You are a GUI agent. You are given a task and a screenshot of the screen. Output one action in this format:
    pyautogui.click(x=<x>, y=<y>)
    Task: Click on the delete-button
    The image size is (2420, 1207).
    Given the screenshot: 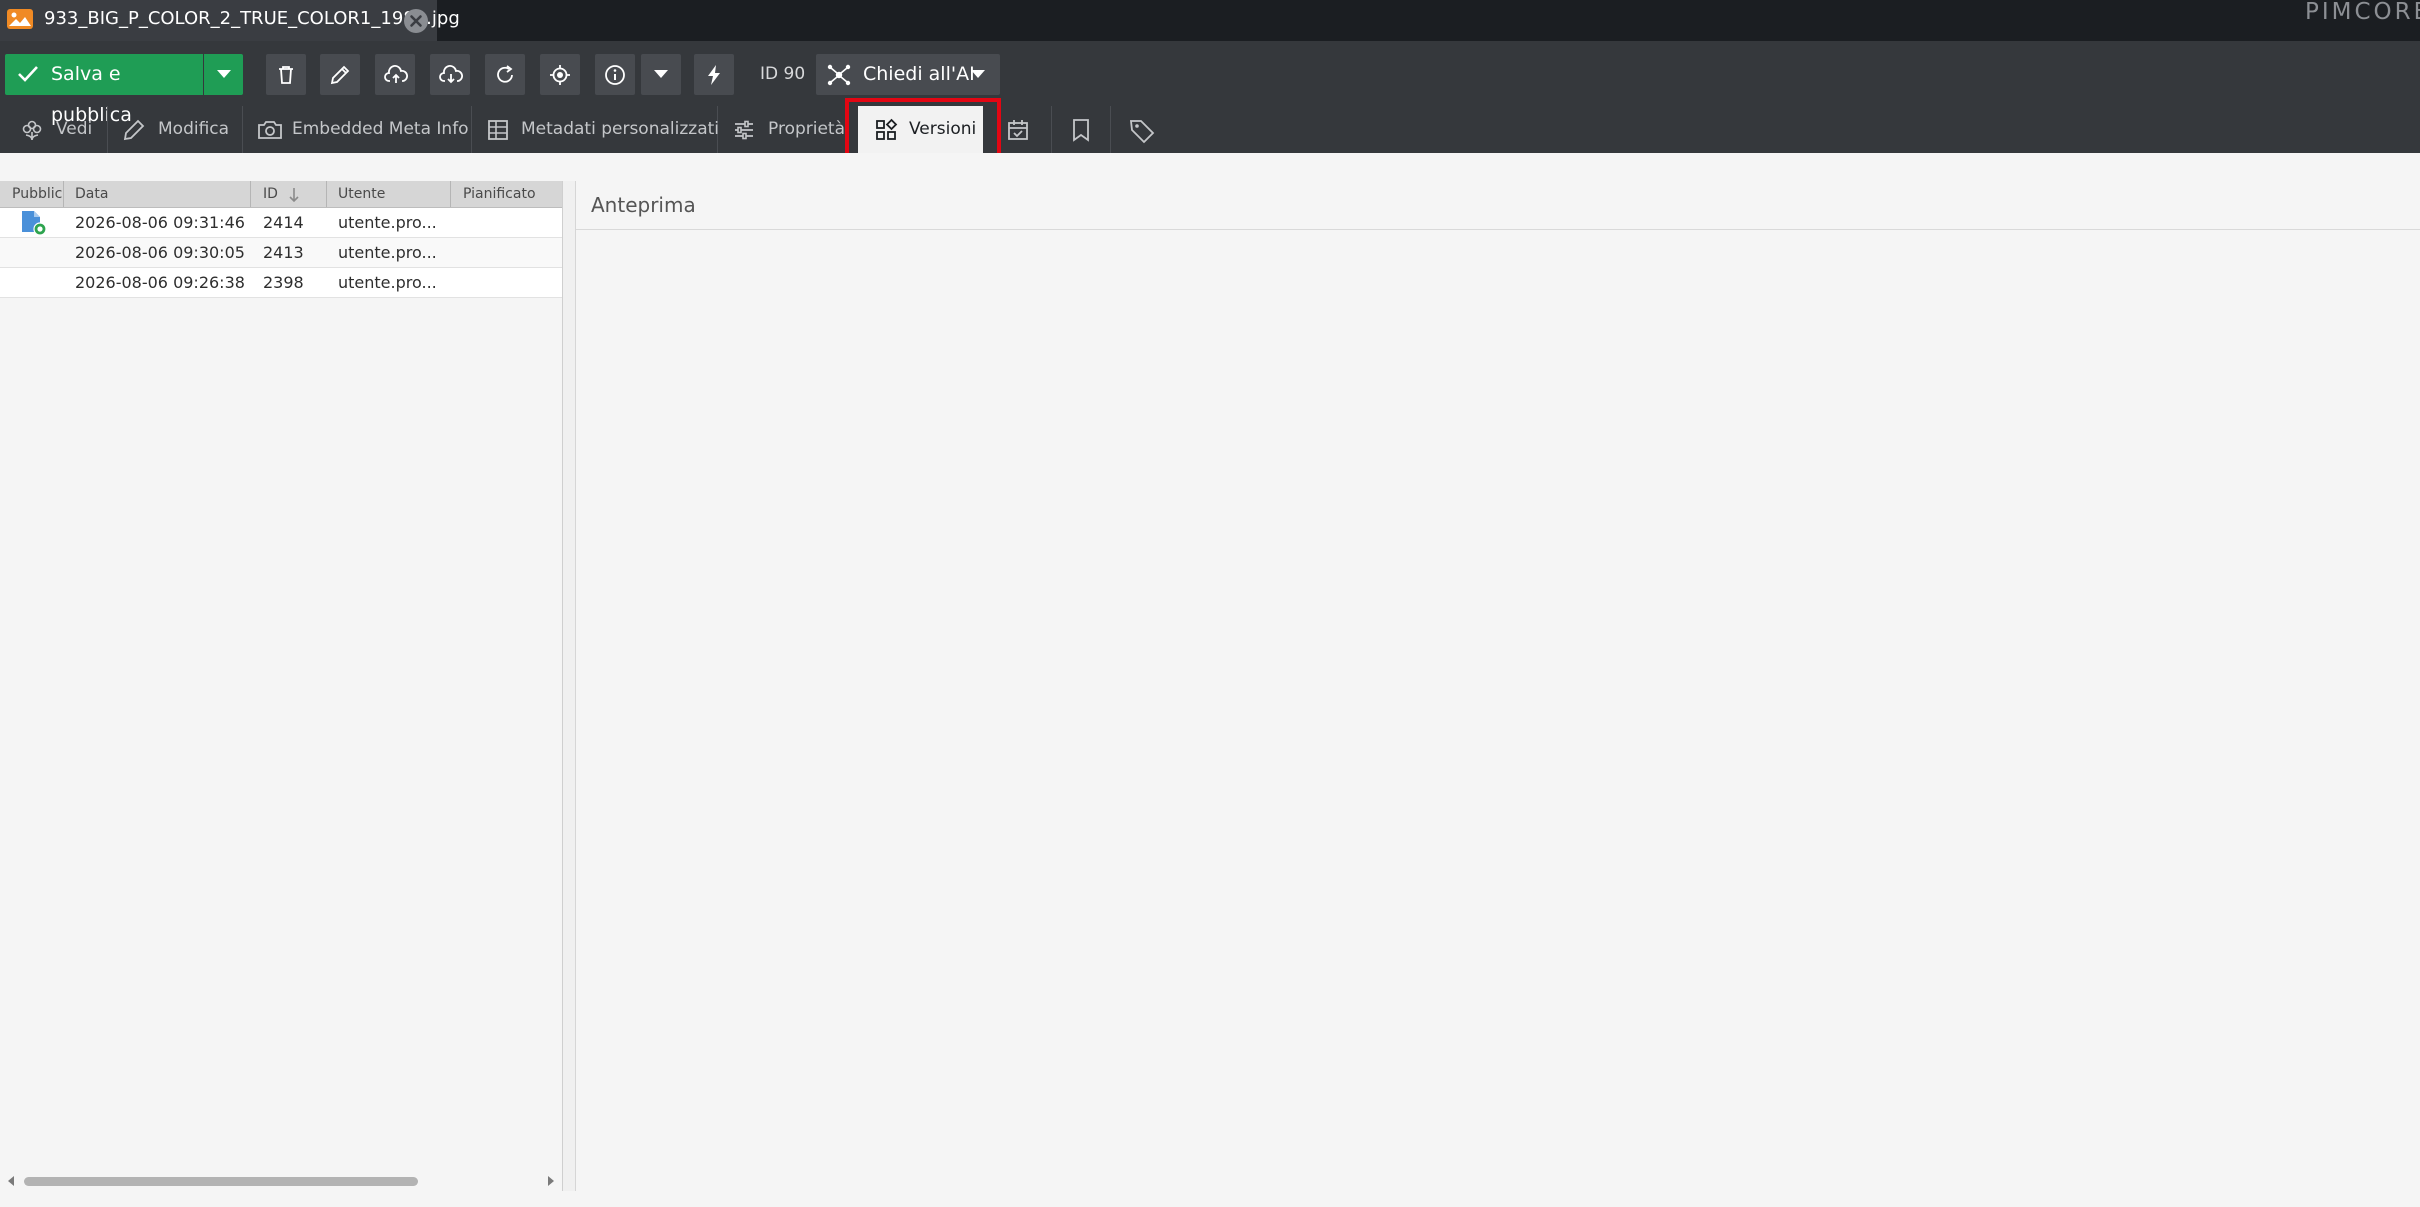 What is the action you would take?
    pyautogui.click(x=286, y=74)
    